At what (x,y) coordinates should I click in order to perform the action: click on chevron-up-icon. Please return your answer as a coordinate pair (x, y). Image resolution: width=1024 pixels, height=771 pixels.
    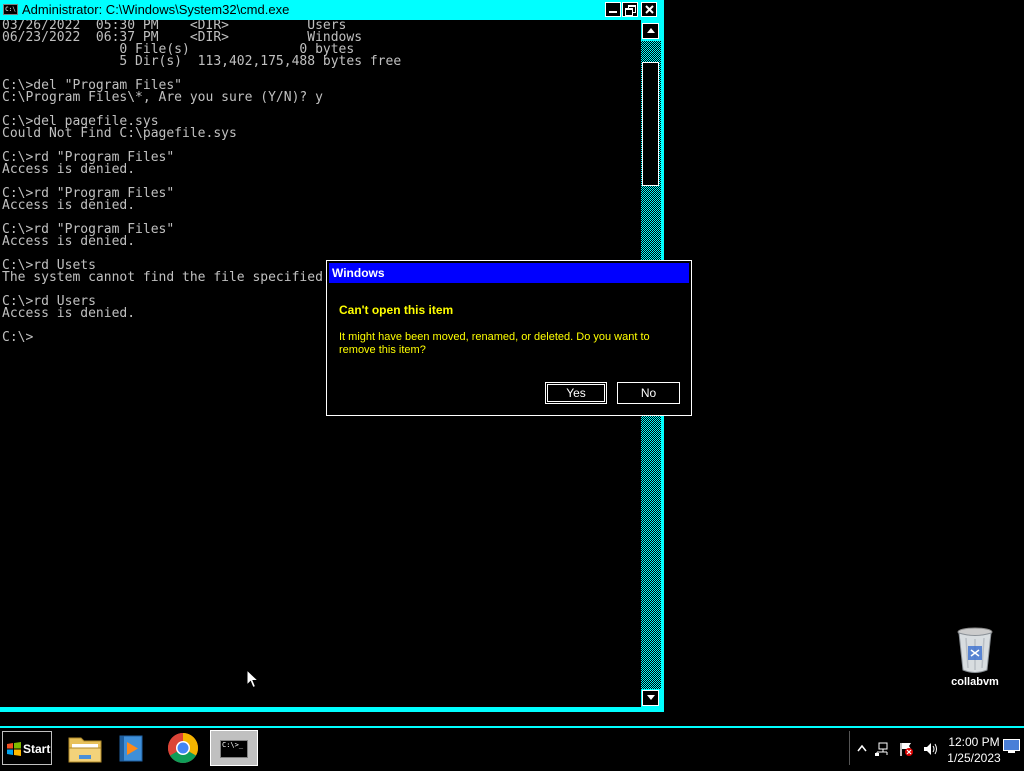
    Looking at the image, I should click on (862, 749).